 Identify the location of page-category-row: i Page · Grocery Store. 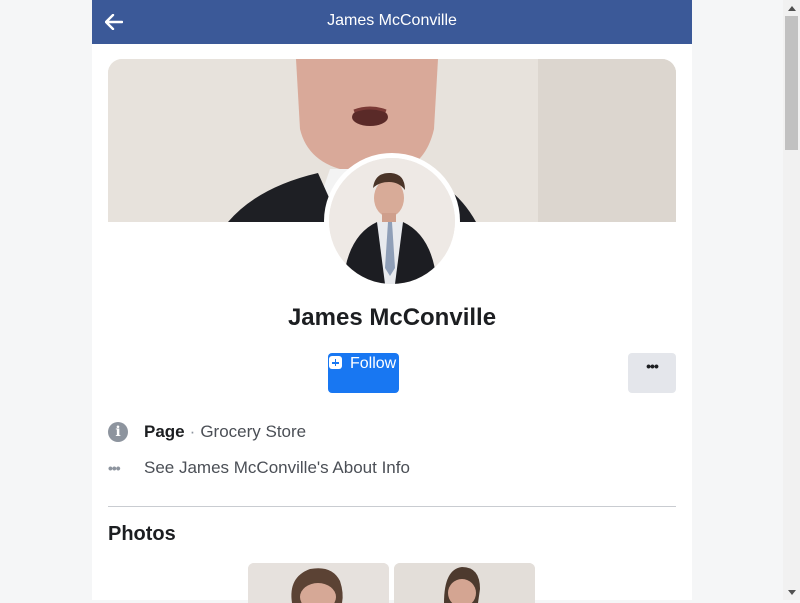
(207, 432).